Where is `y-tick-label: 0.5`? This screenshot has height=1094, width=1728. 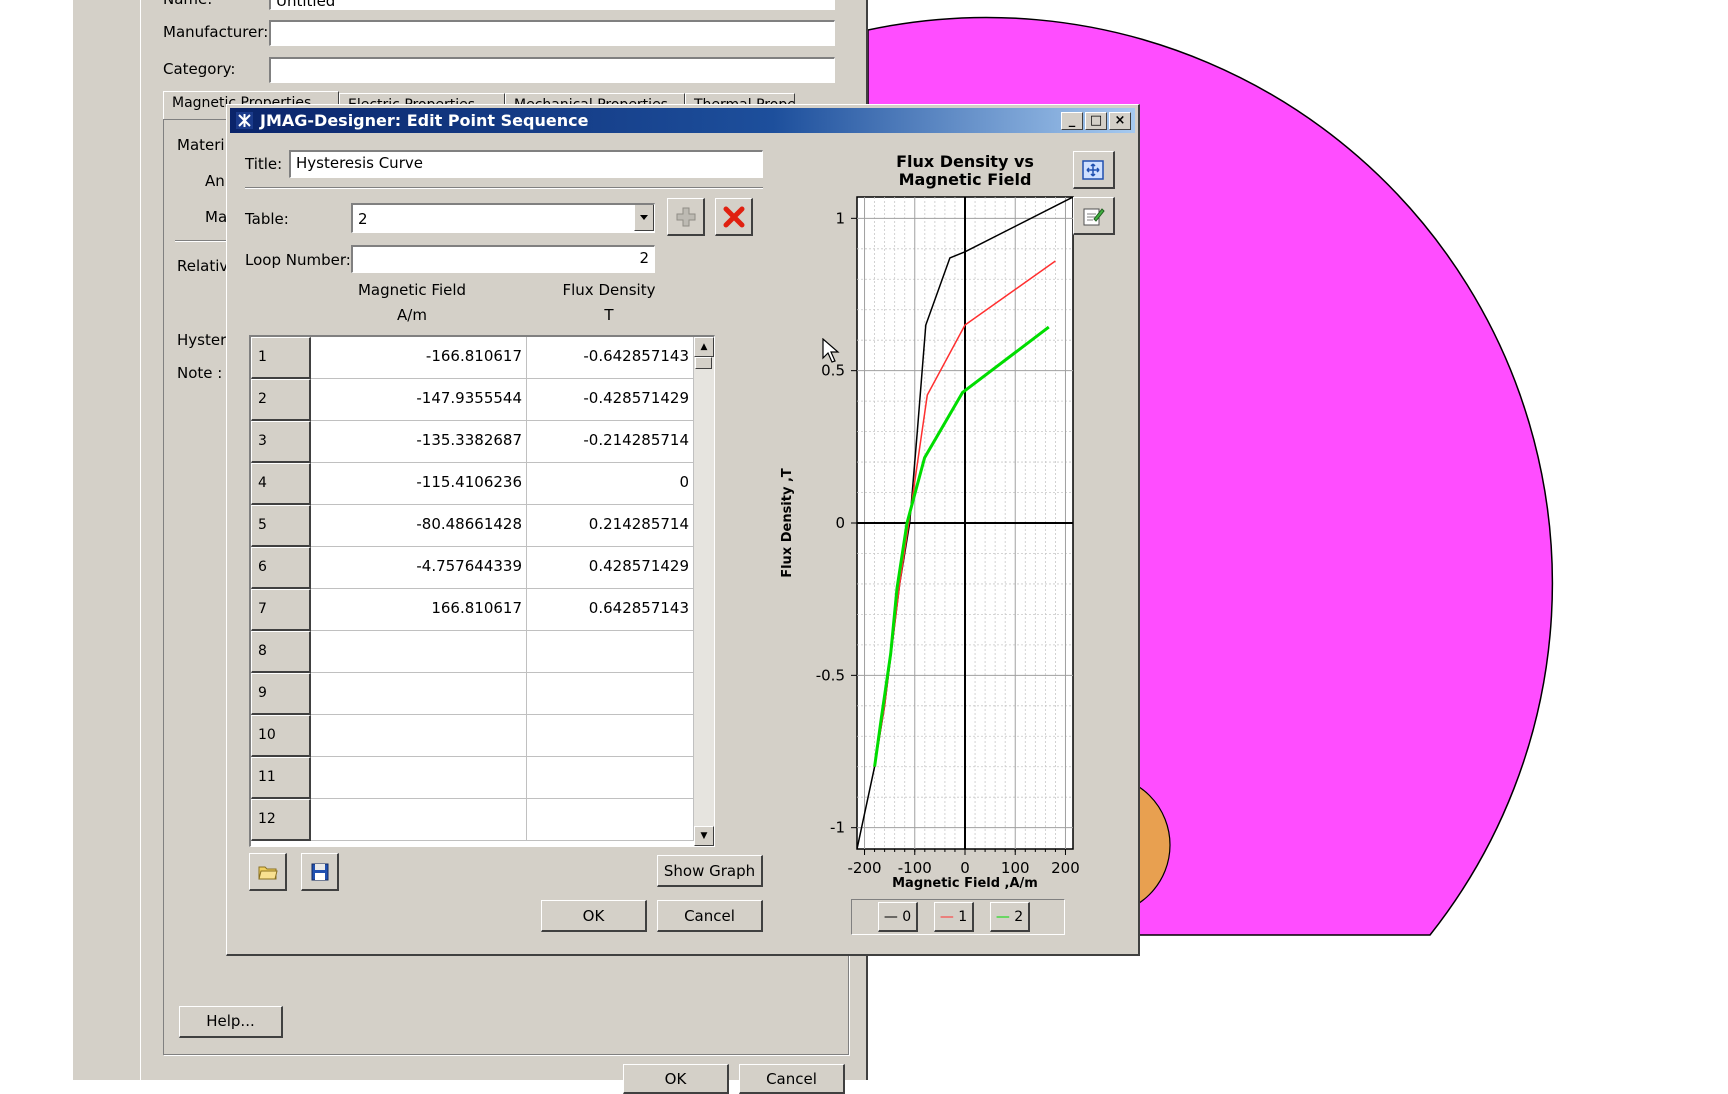 y-tick-label: 0.5 is located at coordinates (833, 371).